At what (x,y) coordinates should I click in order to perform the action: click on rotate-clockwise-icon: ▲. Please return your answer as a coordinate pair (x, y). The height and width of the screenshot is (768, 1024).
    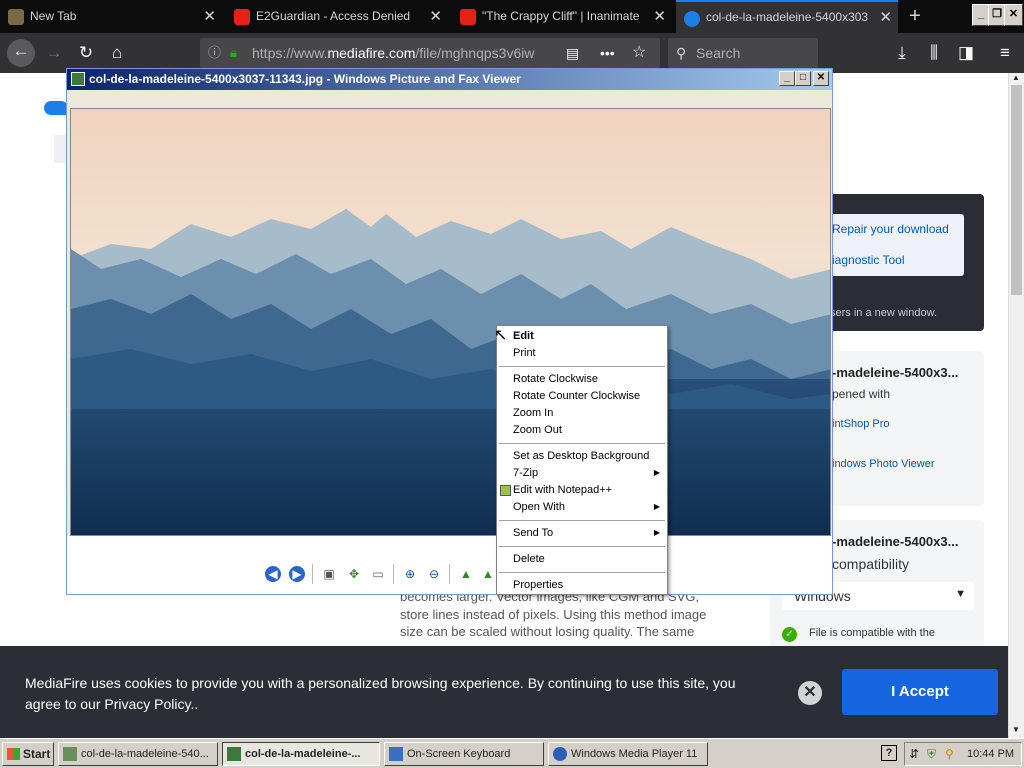
    Looking at the image, I should click on (466, 574).